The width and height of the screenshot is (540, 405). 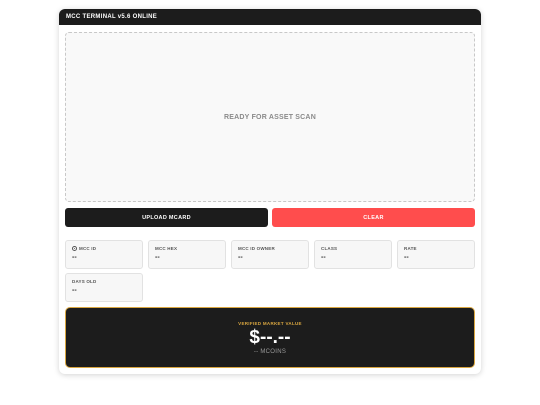 I want to click on market-value-panel: VERIFIED MARKET VALUE $--.-- -- MCOINS, so click(x=270, y=337).